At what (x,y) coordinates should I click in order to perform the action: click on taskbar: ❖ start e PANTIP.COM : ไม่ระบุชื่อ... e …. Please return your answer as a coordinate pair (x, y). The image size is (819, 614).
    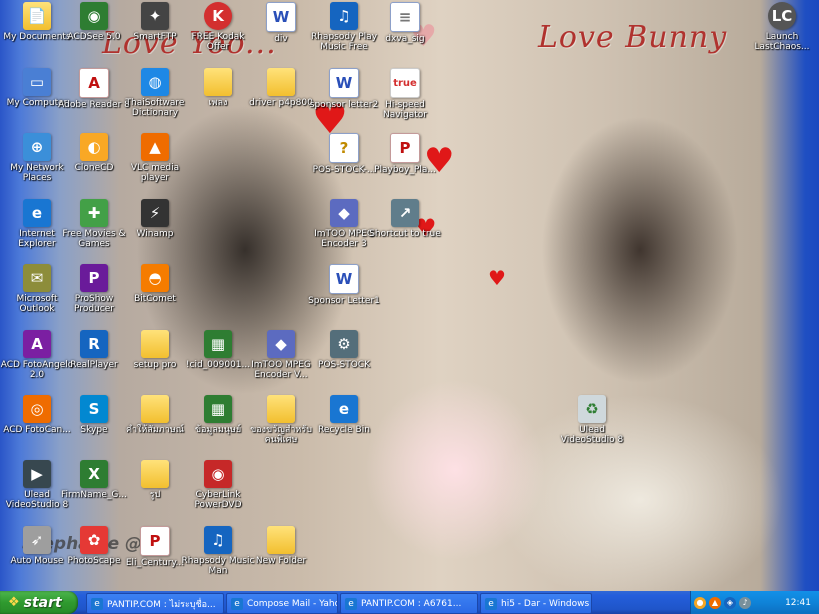
    Looking at the image, I should click on (409, 602).